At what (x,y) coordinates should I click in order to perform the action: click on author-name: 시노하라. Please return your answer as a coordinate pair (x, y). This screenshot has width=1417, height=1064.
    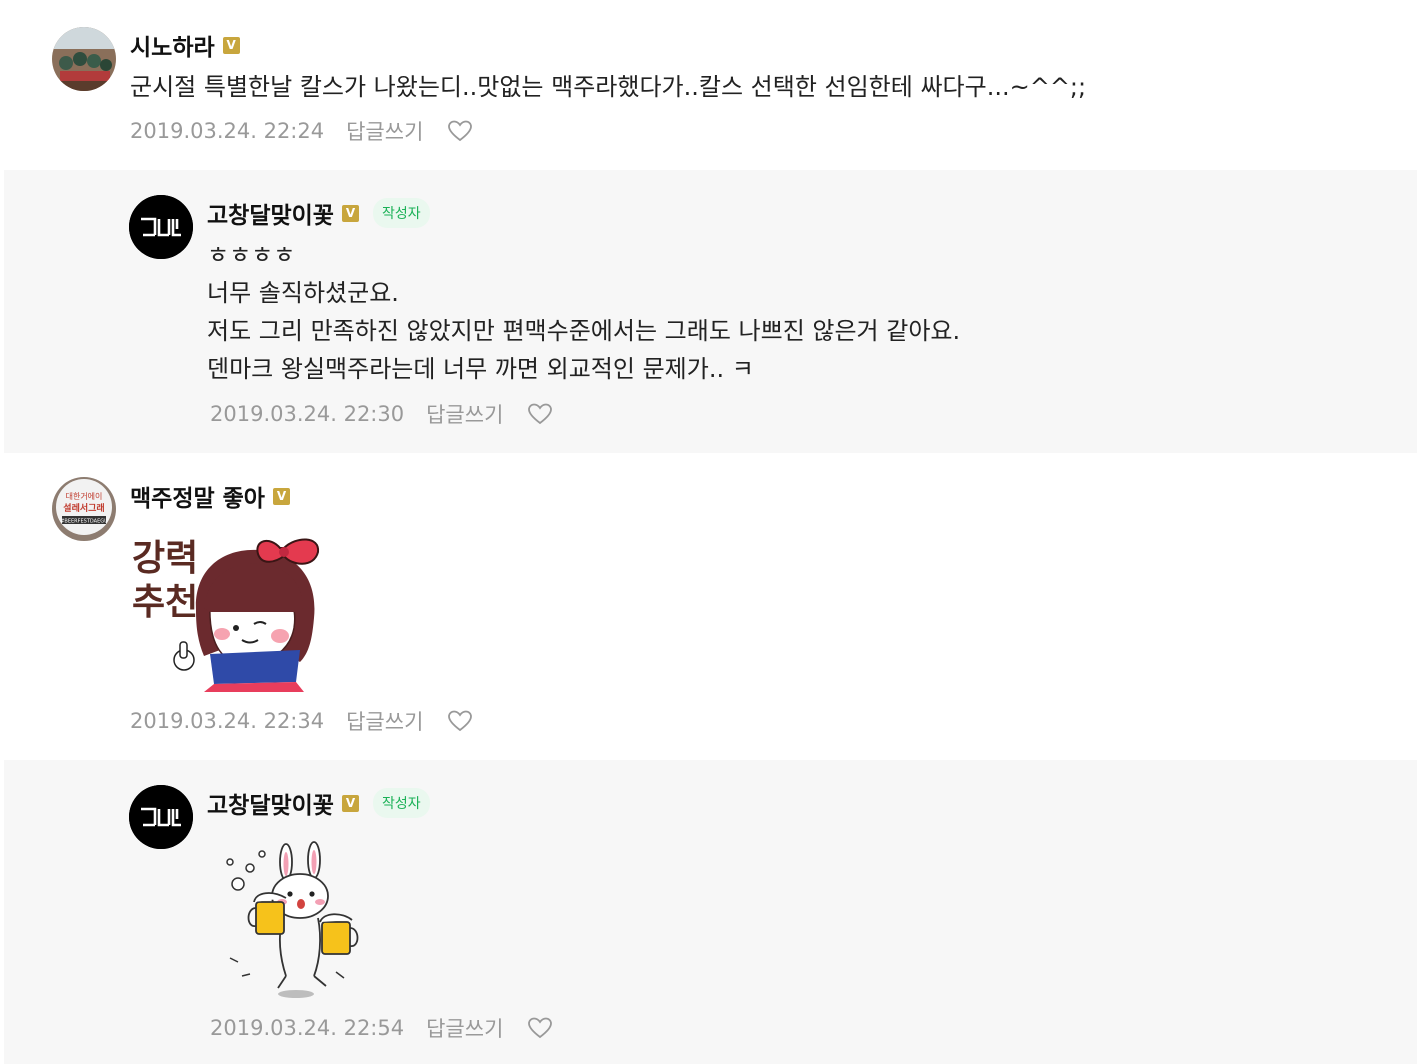
    Looking at the image, I should click on (172, 45).